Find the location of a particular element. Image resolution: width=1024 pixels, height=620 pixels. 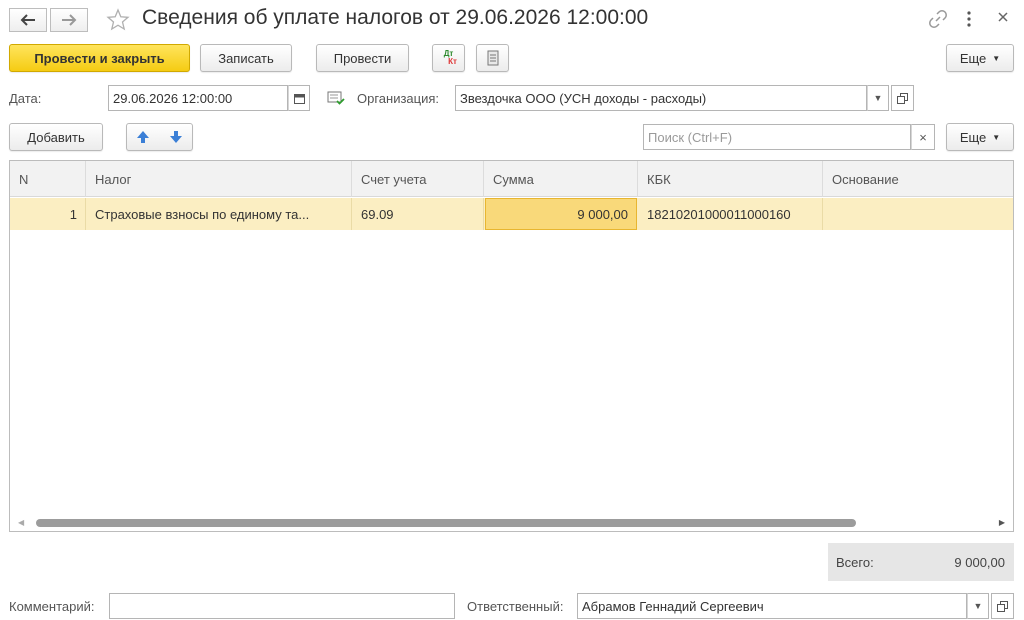

table-more-button: Еще ▼ is located at coordinates (980, 137).